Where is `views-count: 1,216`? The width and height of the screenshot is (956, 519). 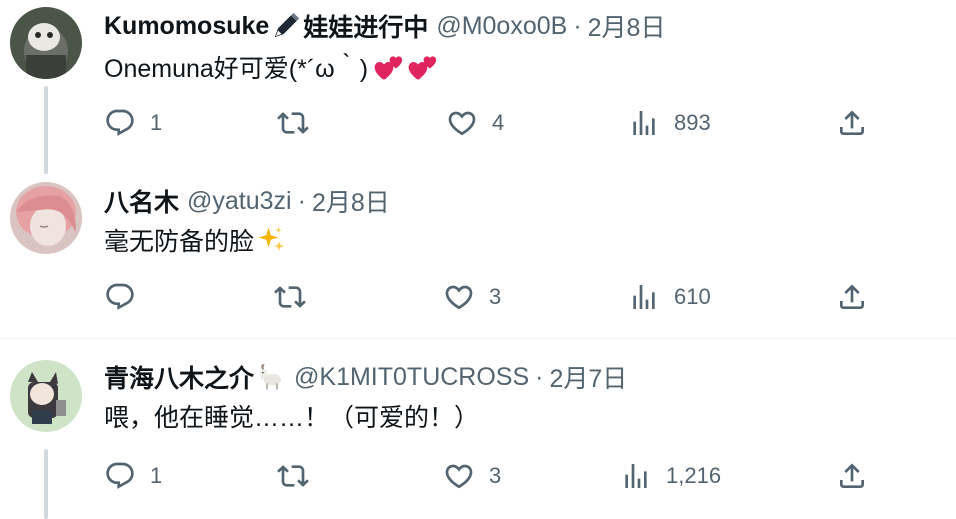
views-count: 1,216 is located at coordinates (694, 475).